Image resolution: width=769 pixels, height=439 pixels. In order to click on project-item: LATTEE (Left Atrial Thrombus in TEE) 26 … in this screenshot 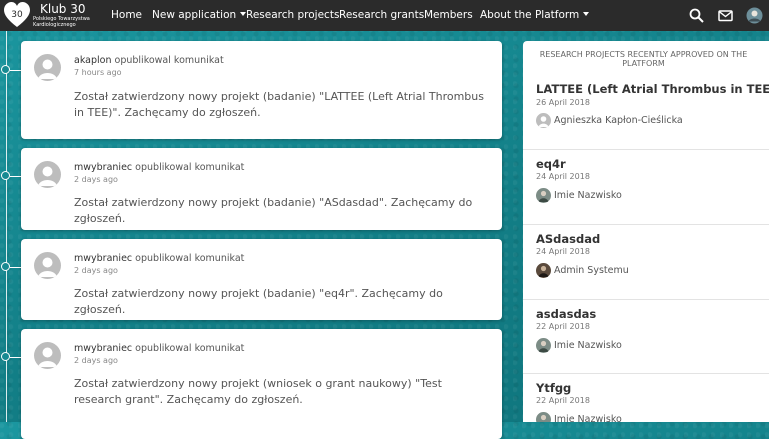, I will do `click(646, 111)`.